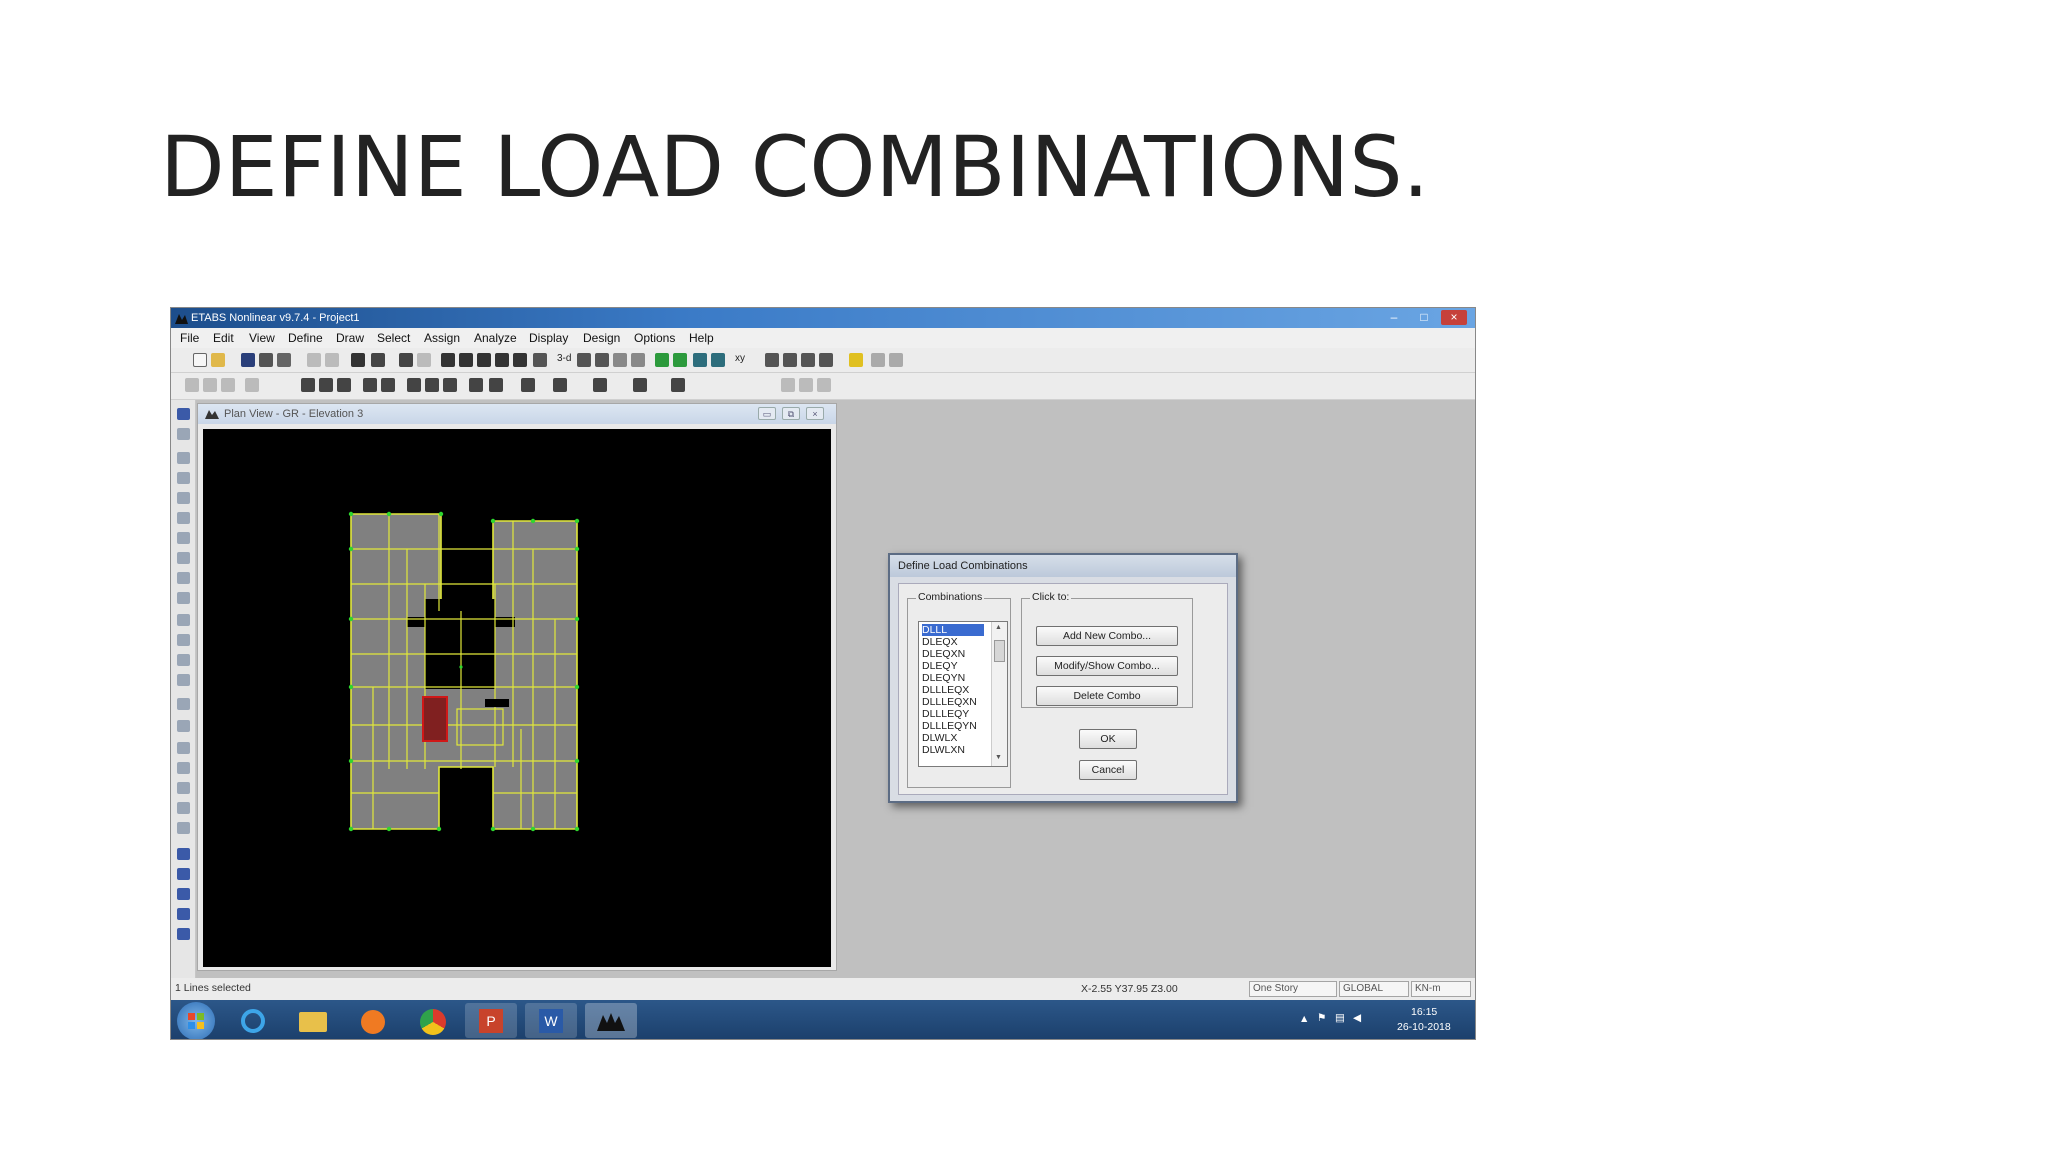 This screenshot has width=2048, height=1152. Describe the element at coordinates (953, 654) in the screenshot. I see `list-item: DLEQXN` at that location.